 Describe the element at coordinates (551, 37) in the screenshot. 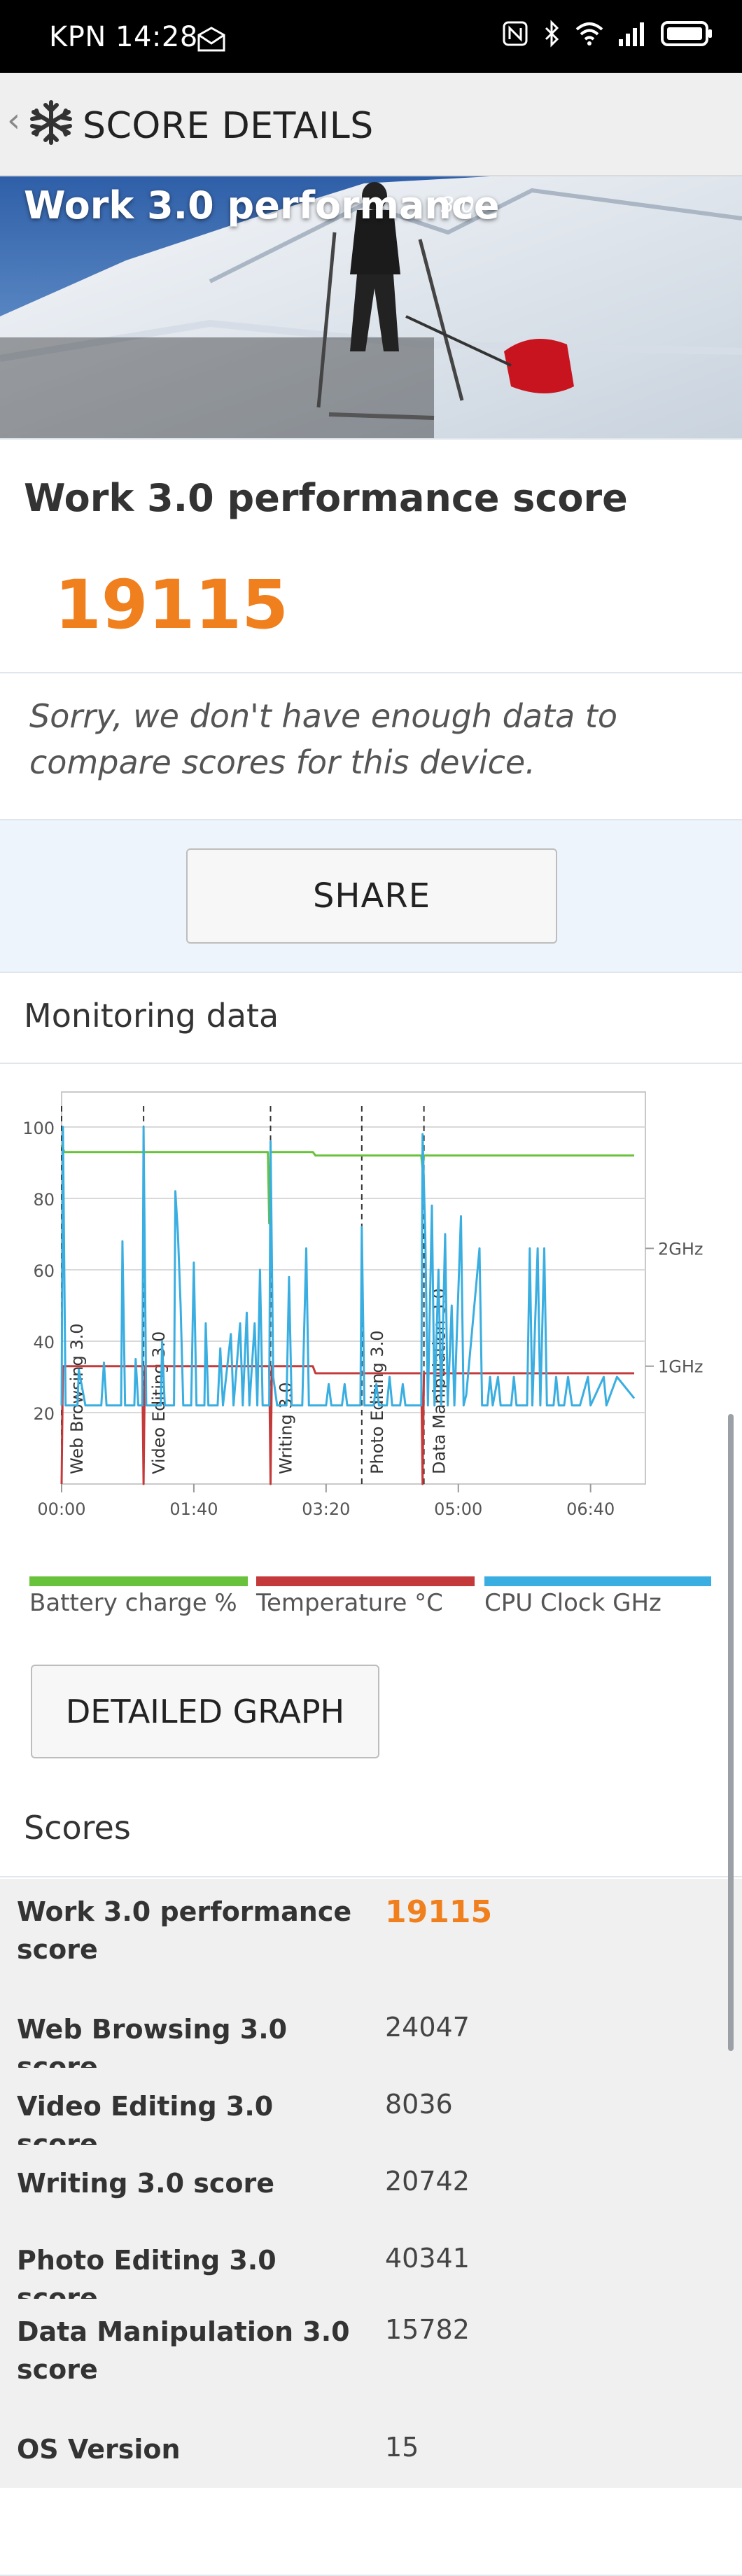

I see `bluetooth-icon` at that location.